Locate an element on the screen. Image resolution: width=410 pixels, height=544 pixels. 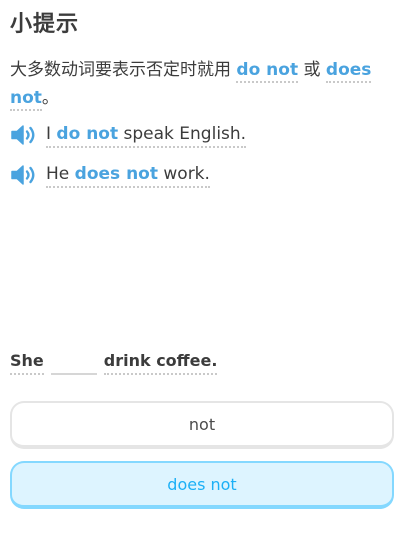
tip-text-connector: 或 is located at coordinates (312, 70).